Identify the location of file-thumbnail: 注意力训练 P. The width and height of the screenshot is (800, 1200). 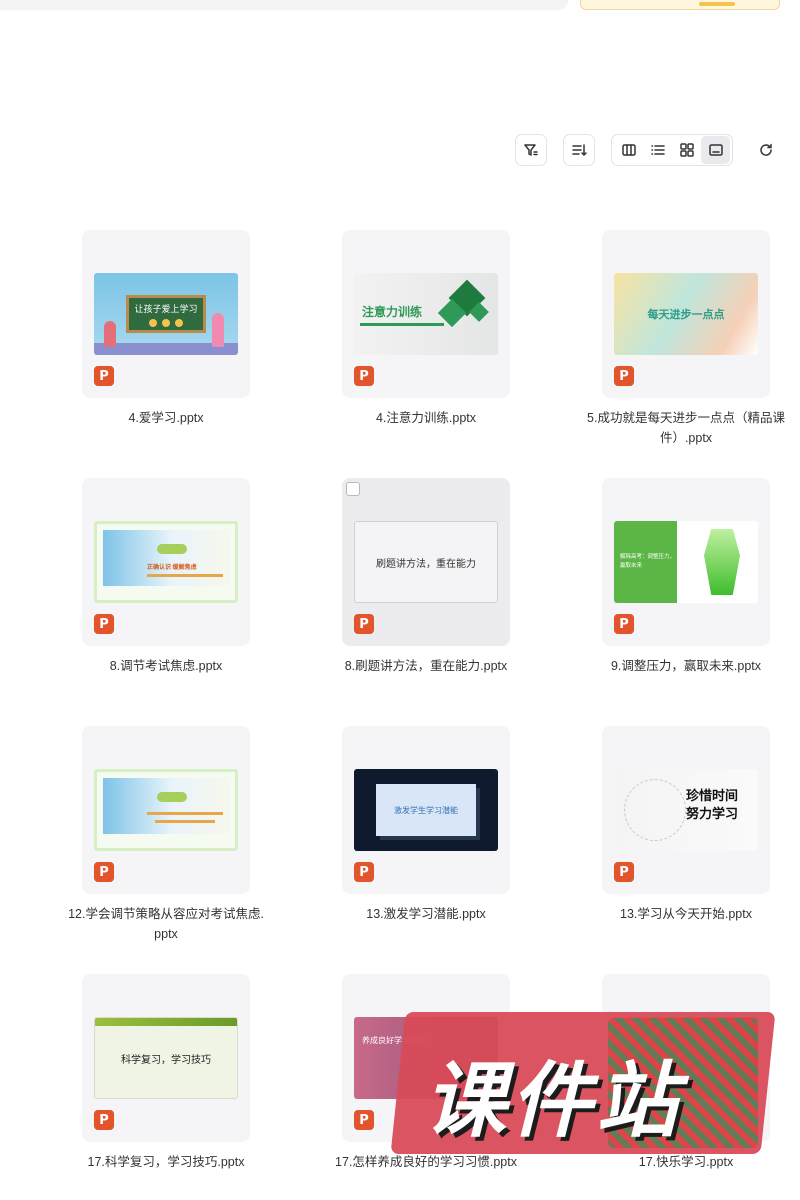
(426, 314).